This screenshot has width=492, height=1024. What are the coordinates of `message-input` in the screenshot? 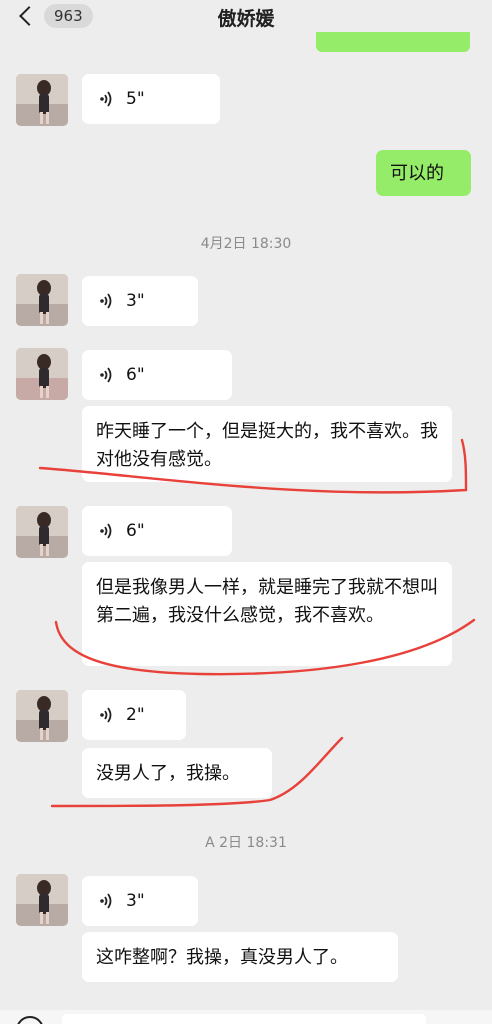 It's located at (244, 1019).